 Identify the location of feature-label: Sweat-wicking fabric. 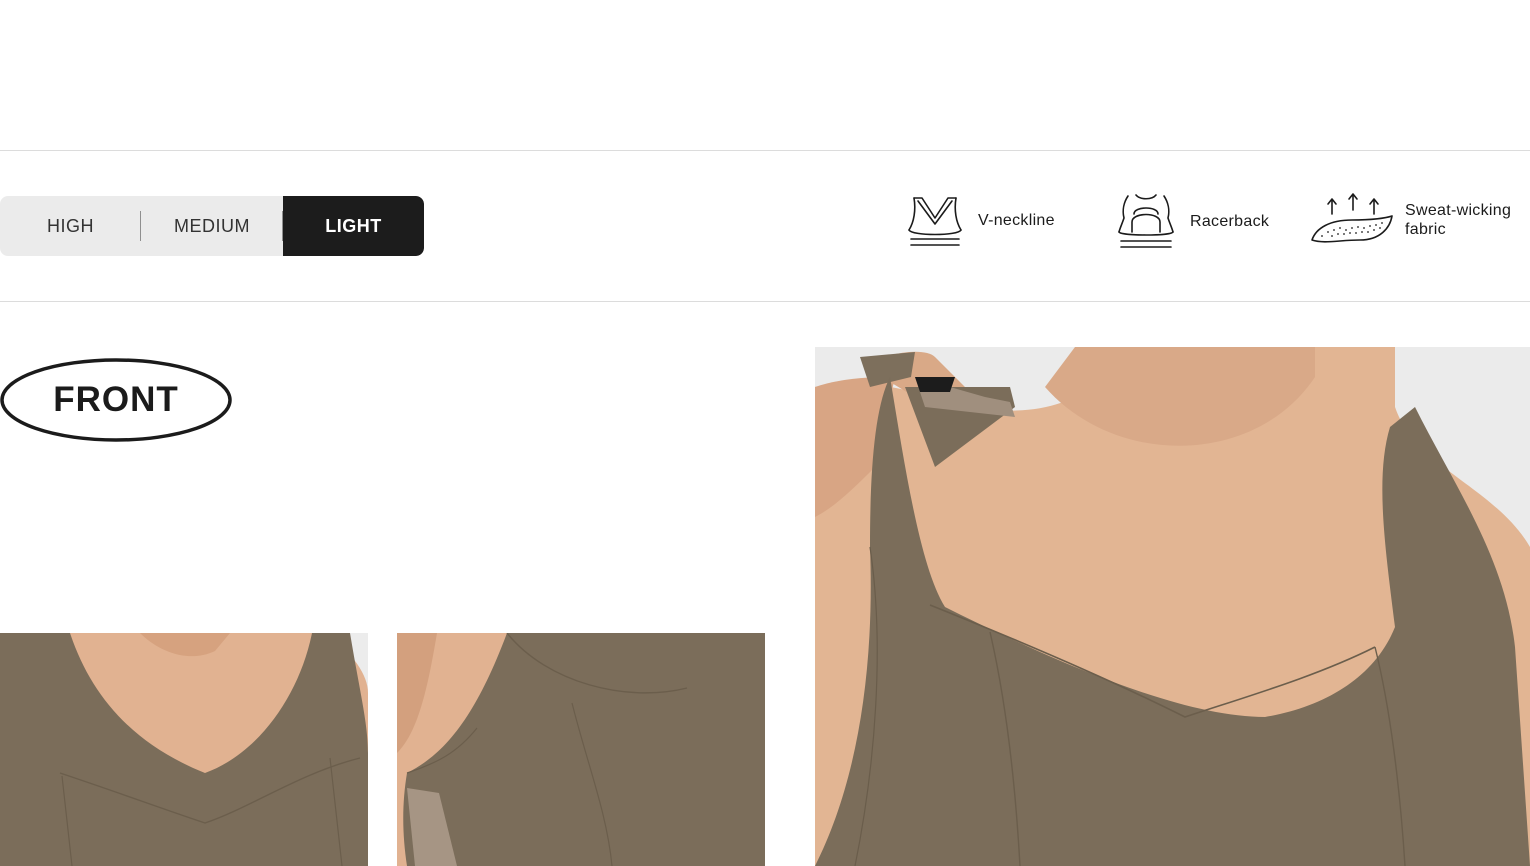
(1458, 220).